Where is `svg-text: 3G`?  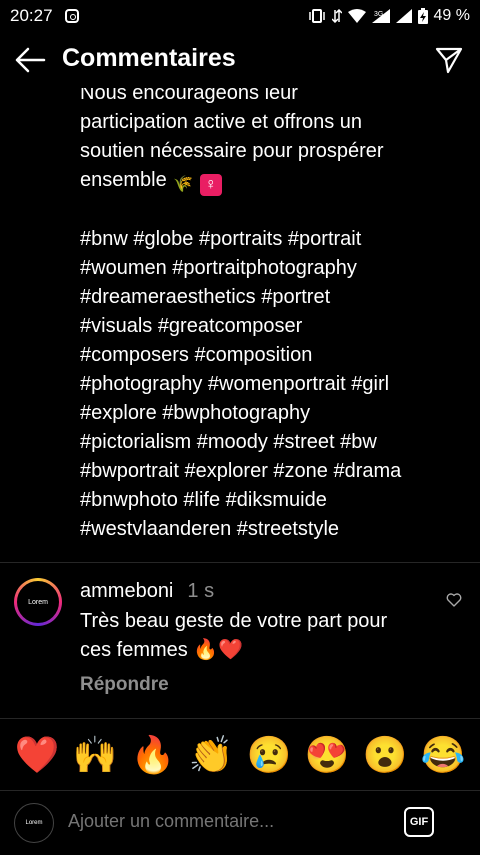
svg-text: 3G is located at coordinates (378, 14).